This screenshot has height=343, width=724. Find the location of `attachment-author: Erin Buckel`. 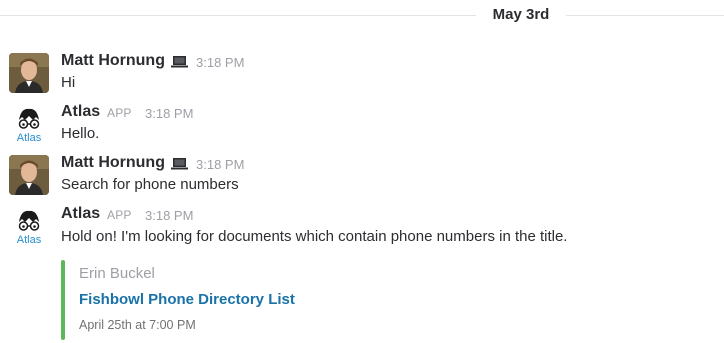

attachment-author: Erin Buckel is located at coordinates (117, 273).